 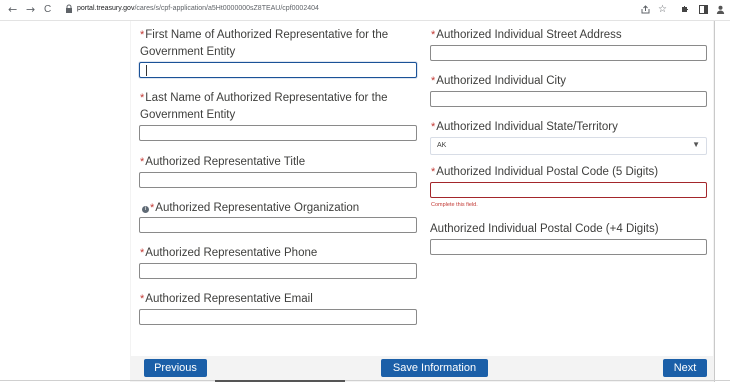 I want to click on forward-icon: →, so click(x=30, y=9).